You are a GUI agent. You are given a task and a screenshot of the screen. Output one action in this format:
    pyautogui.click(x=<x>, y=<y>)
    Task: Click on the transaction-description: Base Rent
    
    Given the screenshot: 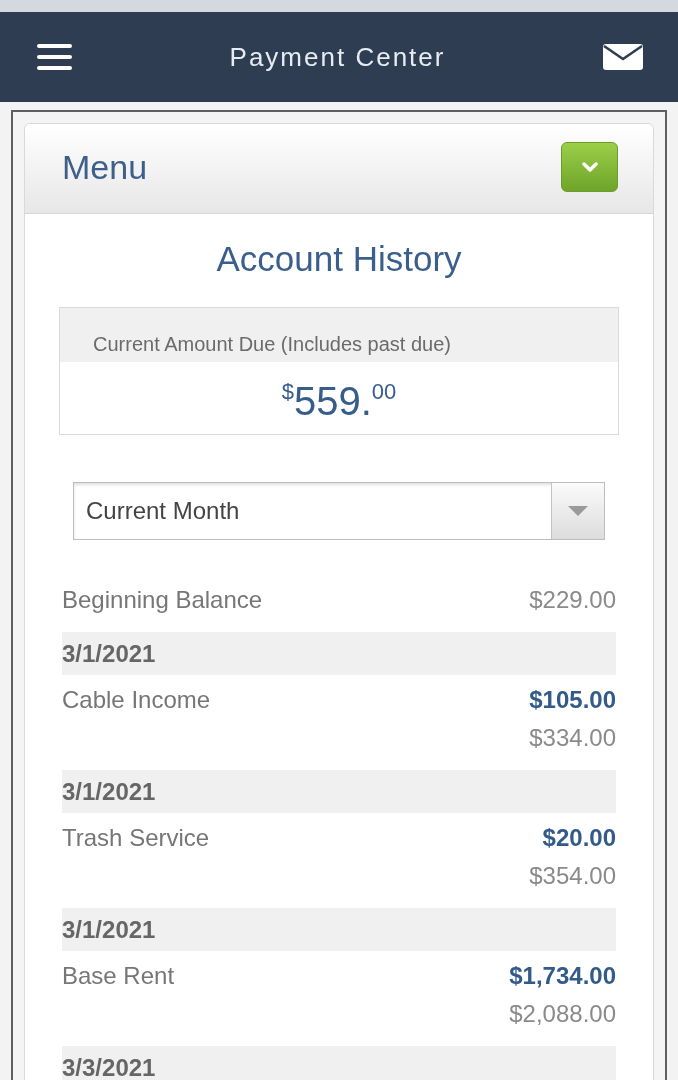 What is the action you would take?
    pyautogui.click(x=118, y=976)
    